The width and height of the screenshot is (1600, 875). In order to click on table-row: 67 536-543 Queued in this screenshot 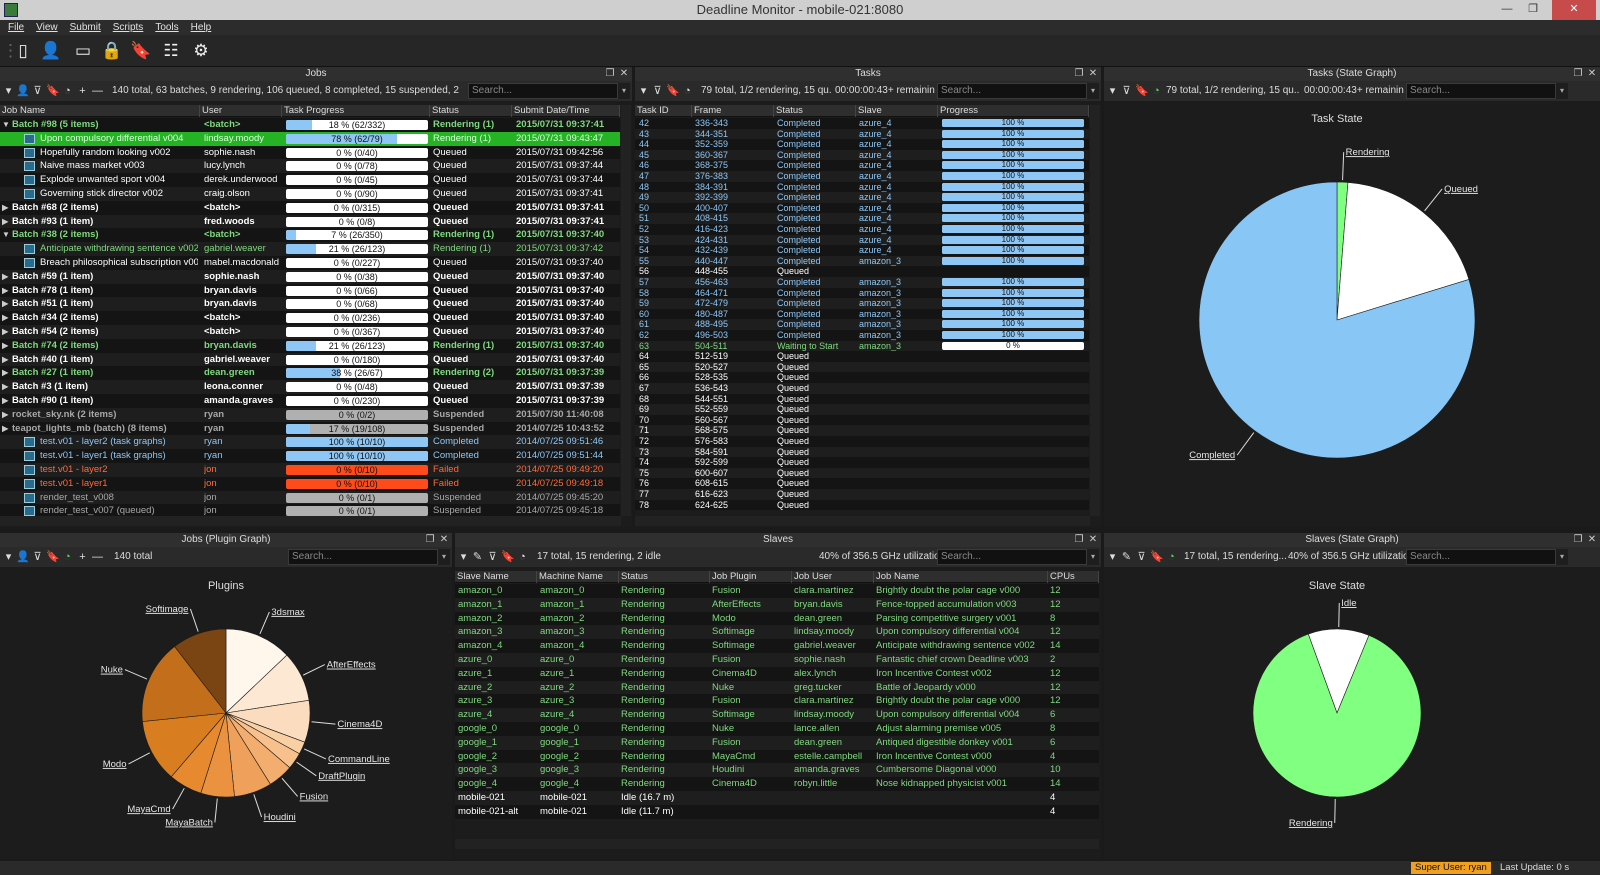, I will do `click(862, 388)`.